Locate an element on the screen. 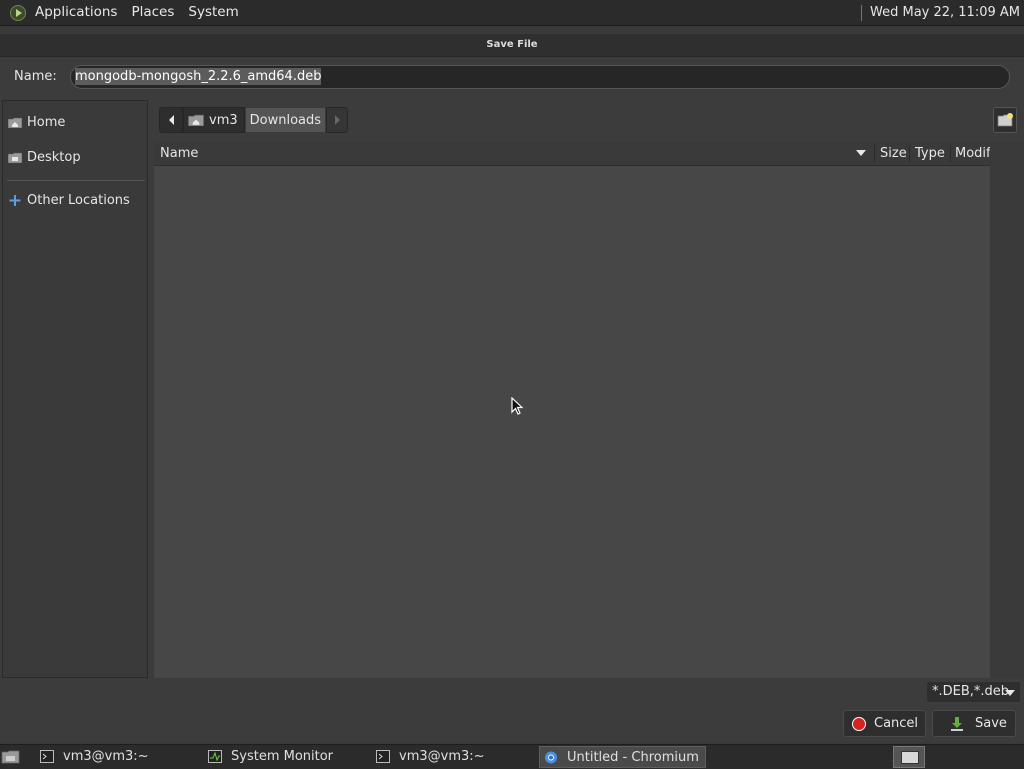 This screenshot has width=1024, height=769. path-bar: vm3 Downloads is located at coordinates (254, 120).